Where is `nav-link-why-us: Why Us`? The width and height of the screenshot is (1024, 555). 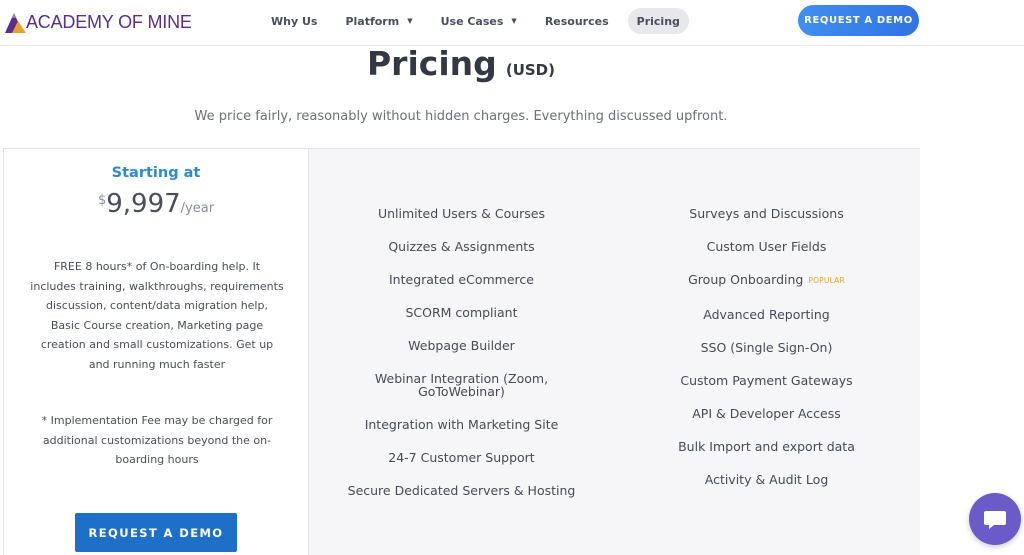 nav-link-why-us: Why Us is located at coordinates (294, 21).